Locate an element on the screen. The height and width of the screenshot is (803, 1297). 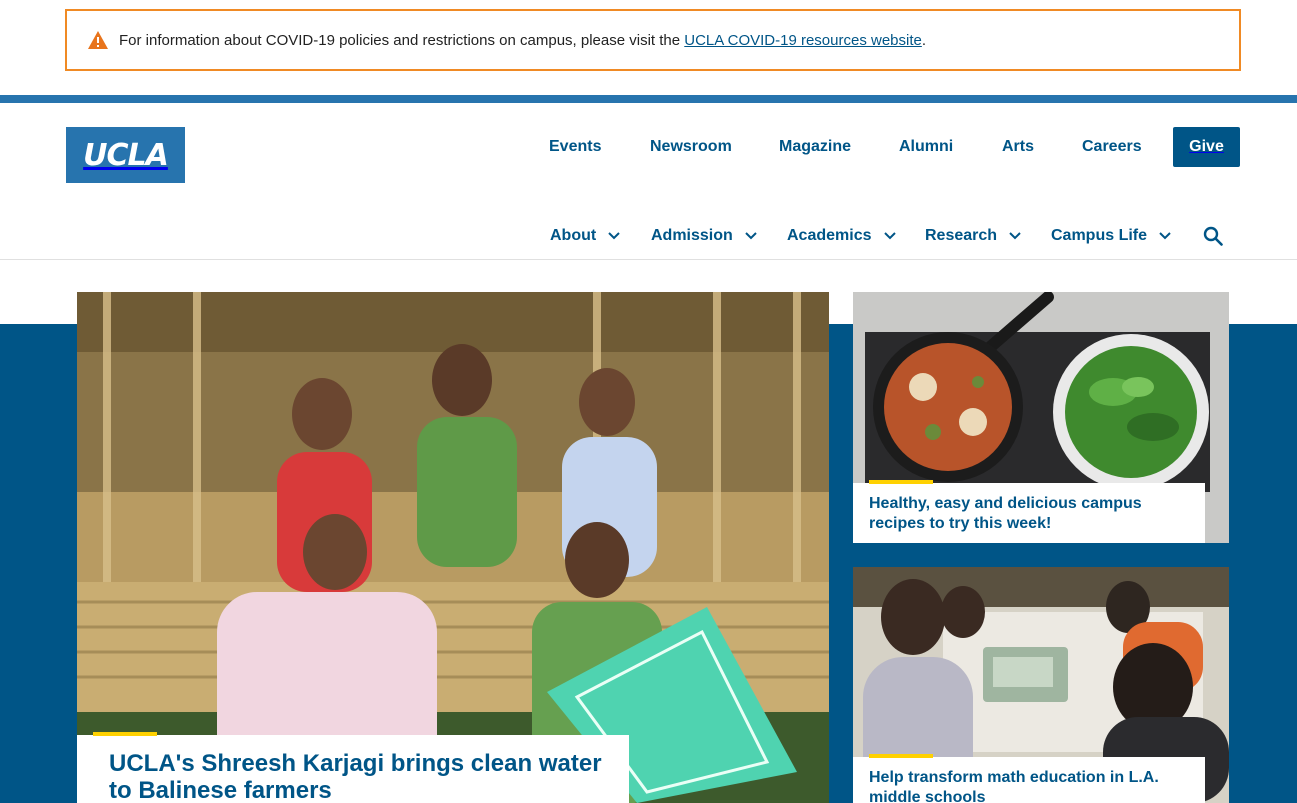
mainnav-research: Research is located at coordinates (973, 236).